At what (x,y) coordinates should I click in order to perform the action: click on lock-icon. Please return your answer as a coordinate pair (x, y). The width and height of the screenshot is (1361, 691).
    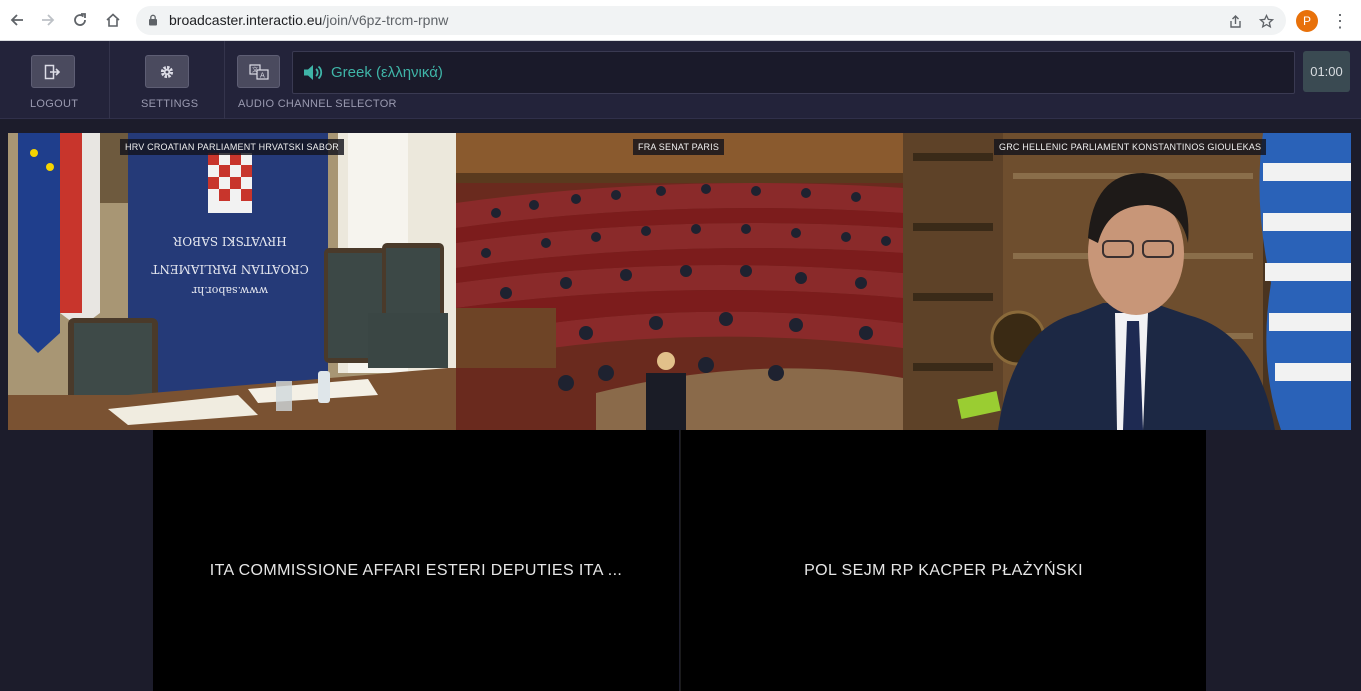
    Looking at the image, I should click on (153, 20).